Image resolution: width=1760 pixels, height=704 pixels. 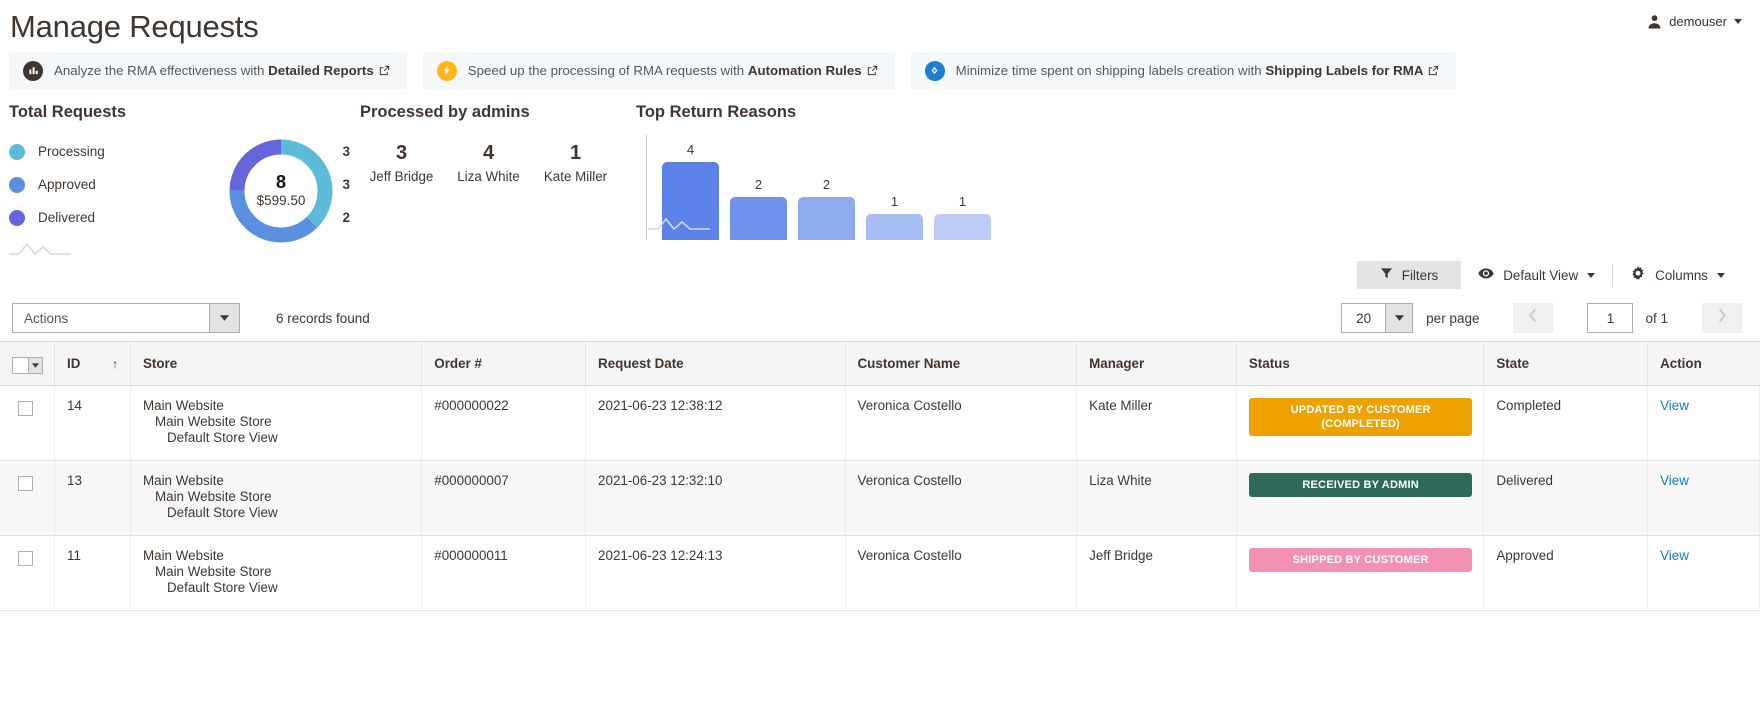 What do you see at coordinates (1703, 363) in the screenshot?
I see `column-header-action: Action` at bounding box center [1703, 363].